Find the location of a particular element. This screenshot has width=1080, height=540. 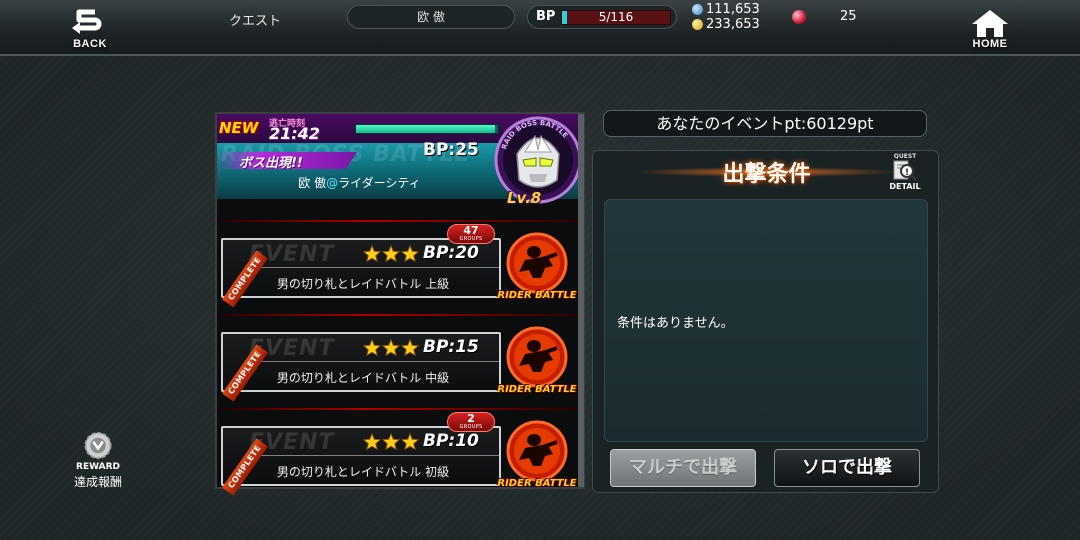

currency-display: 111,653 233,653 is located at coordinates (726, 17).